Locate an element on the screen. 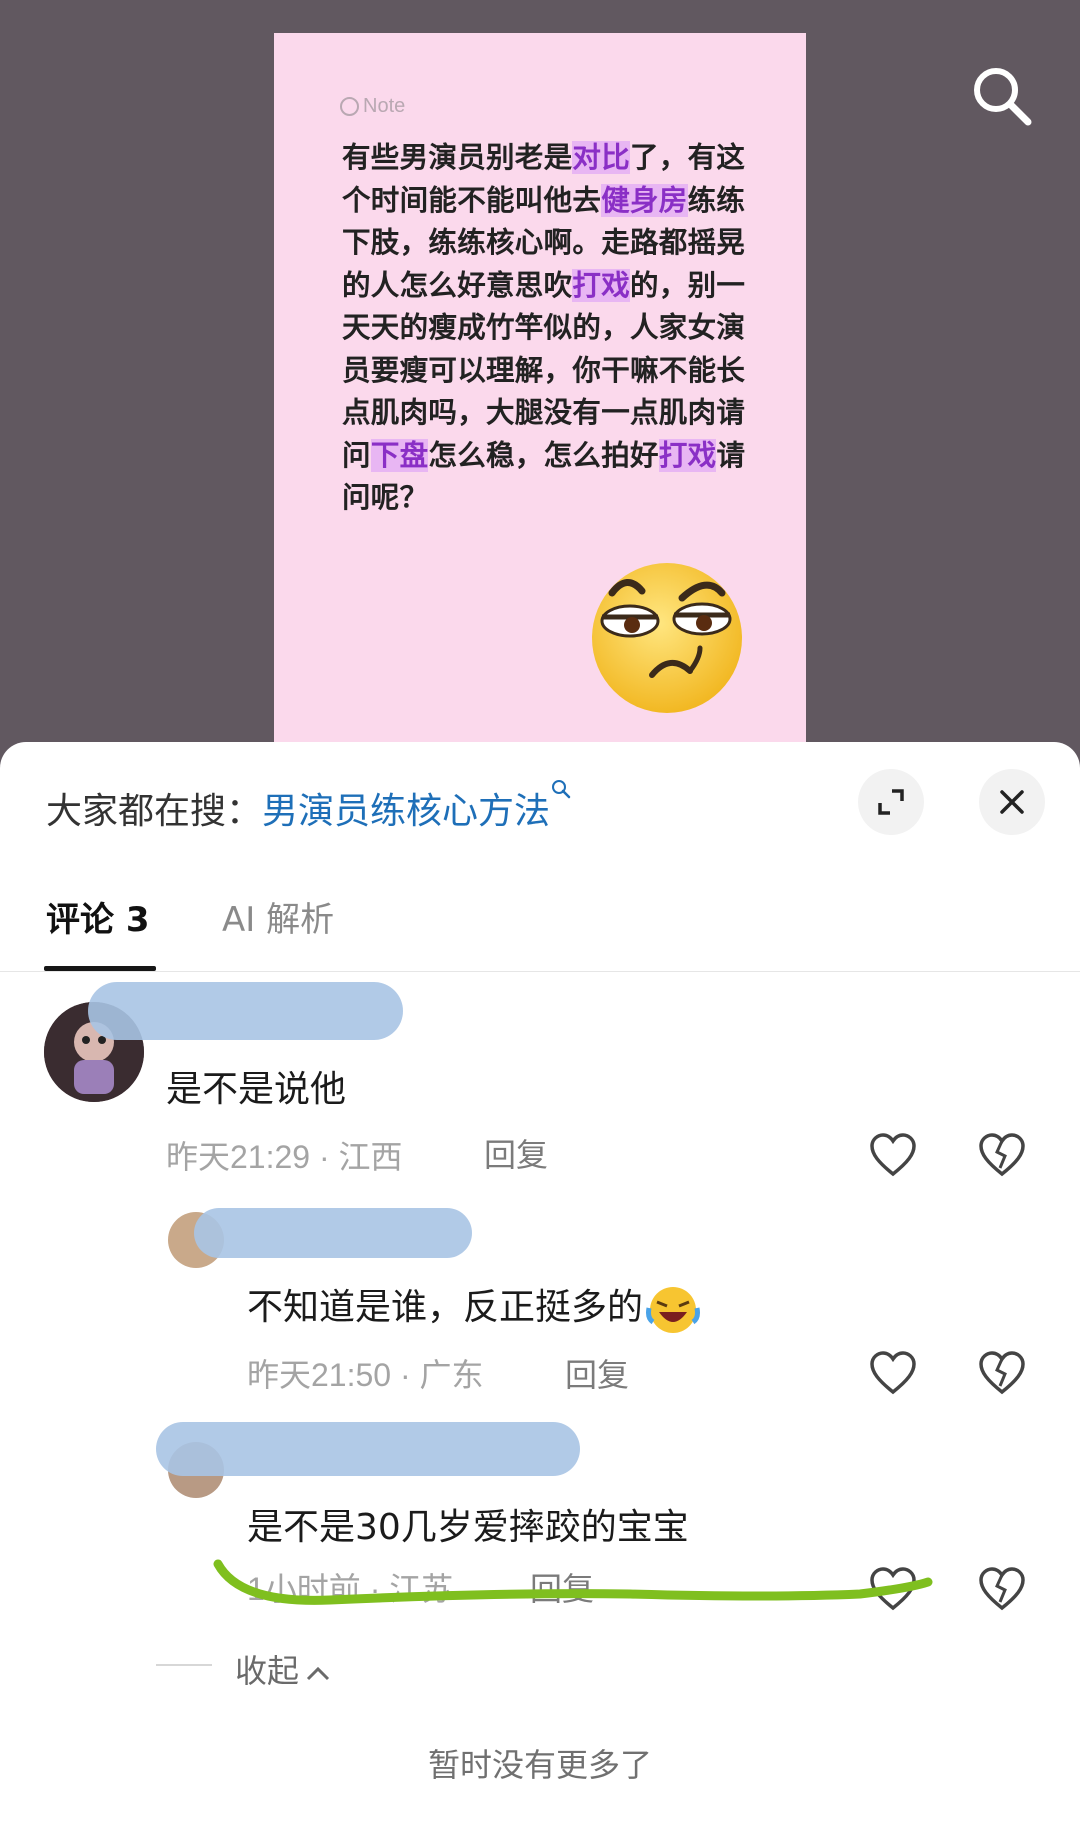 The width and height of the screenshot is (1080, 1834). close-button is located at coordinates (1012, 802).